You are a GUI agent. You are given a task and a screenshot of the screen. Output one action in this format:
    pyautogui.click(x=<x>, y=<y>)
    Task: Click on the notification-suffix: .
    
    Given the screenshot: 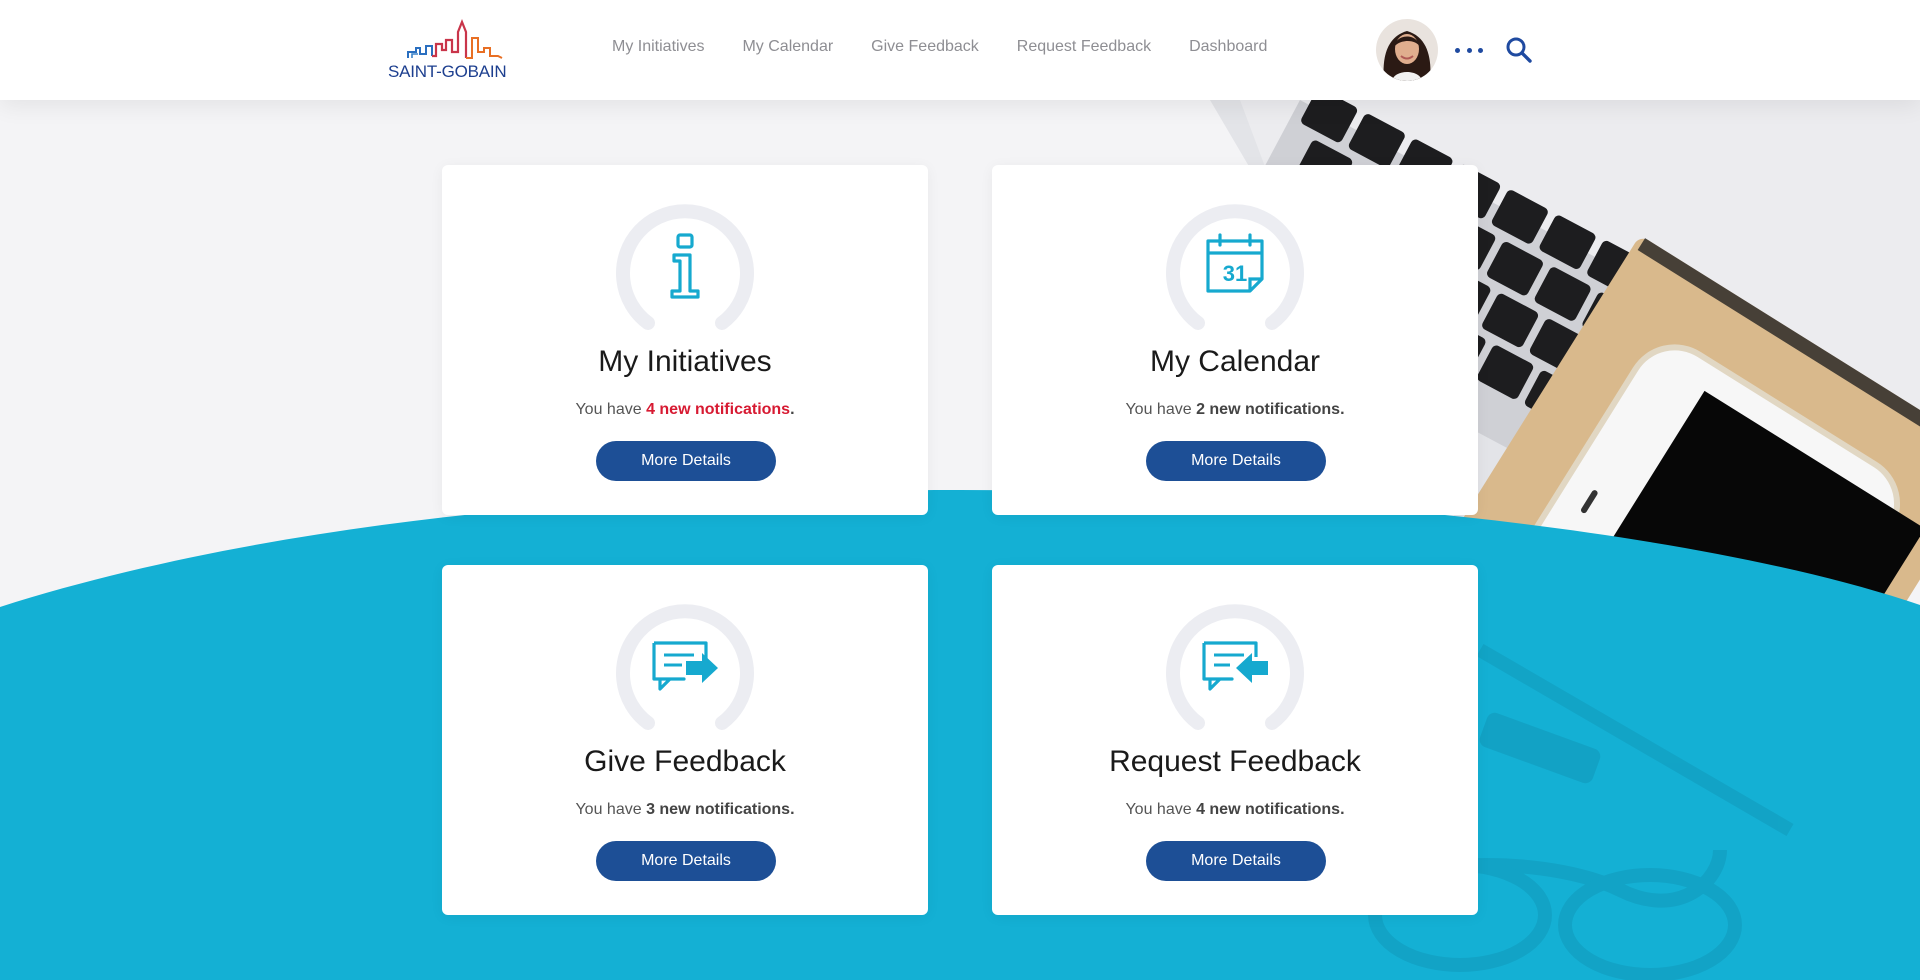 What is the action you would take?
    pyautogui.click(x=792, y=409)
    